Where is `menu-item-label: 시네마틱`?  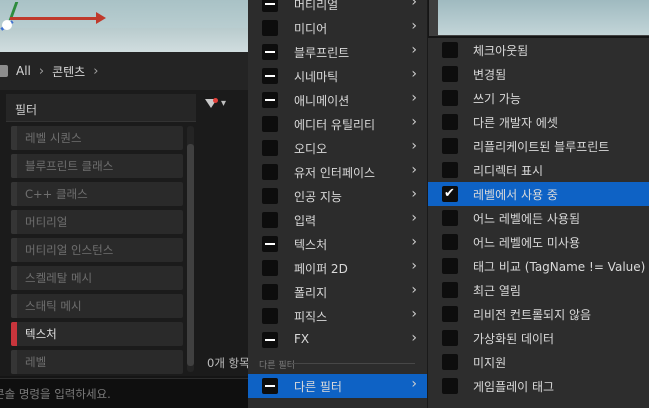
menu-item-label: 시네마틱 is located at coordinates (316, 77).